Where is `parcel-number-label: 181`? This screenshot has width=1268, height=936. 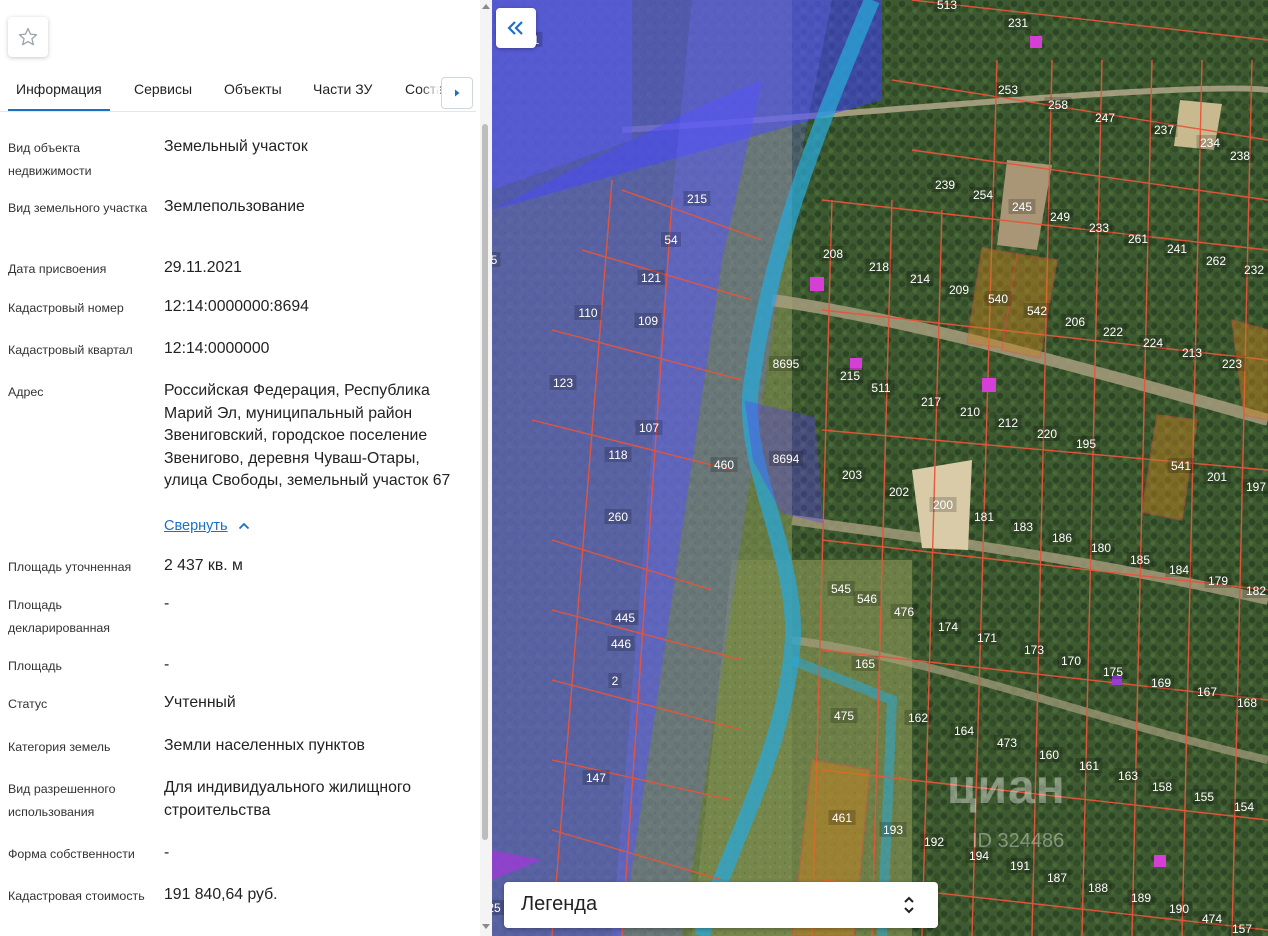
parcel-number-label: 181 is located at coordinates (984, 517).